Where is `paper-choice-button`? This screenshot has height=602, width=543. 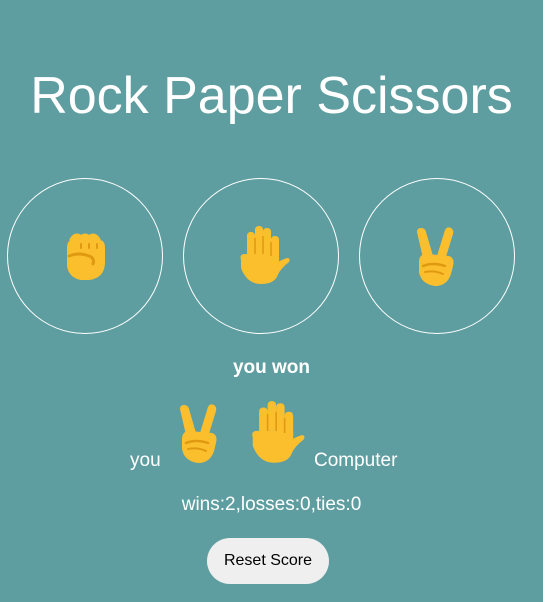 paper-choice-button is located at coordinates (261, 256).